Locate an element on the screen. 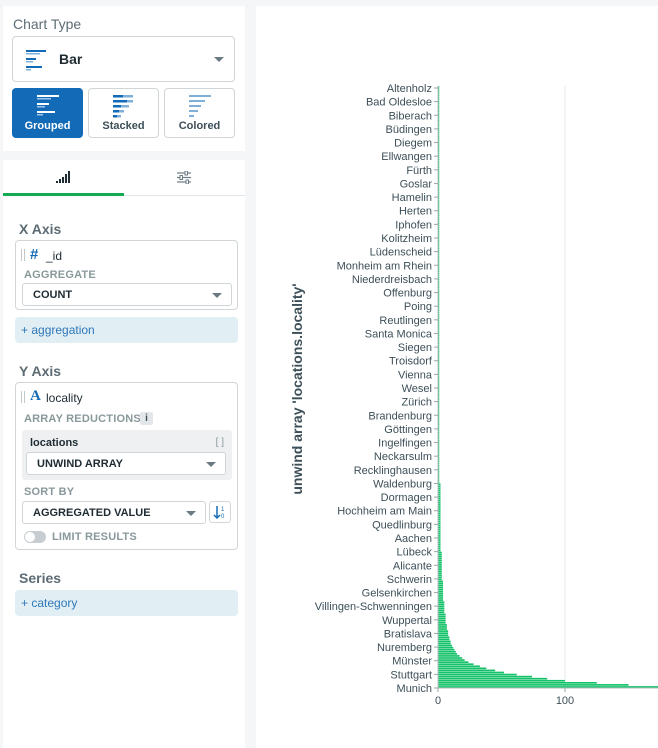 Image resolution: width=658 pixels, height=748 pixels. add-category-button: + category is located at coordinates (126, 603).